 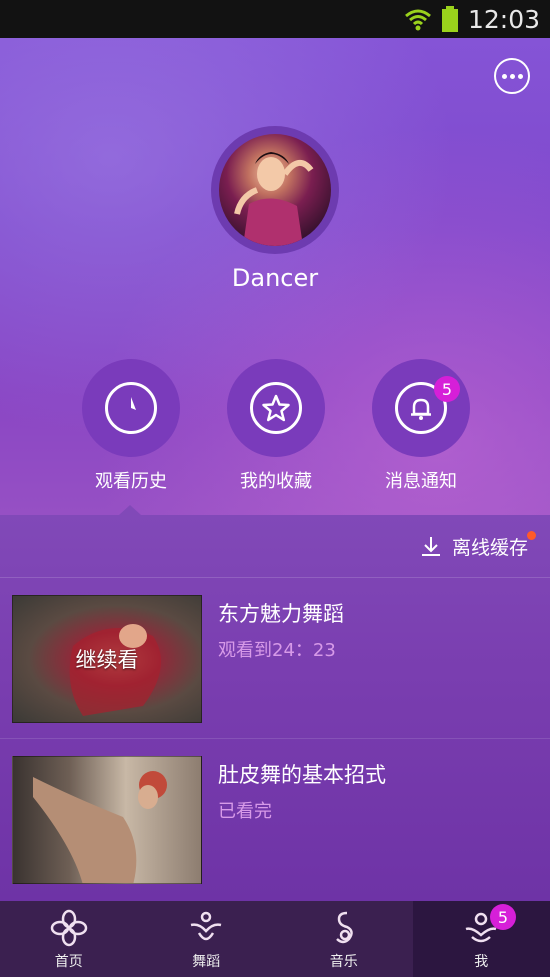 I want to click on video-thumbnail: 继续看, so click(x=107, y=659).